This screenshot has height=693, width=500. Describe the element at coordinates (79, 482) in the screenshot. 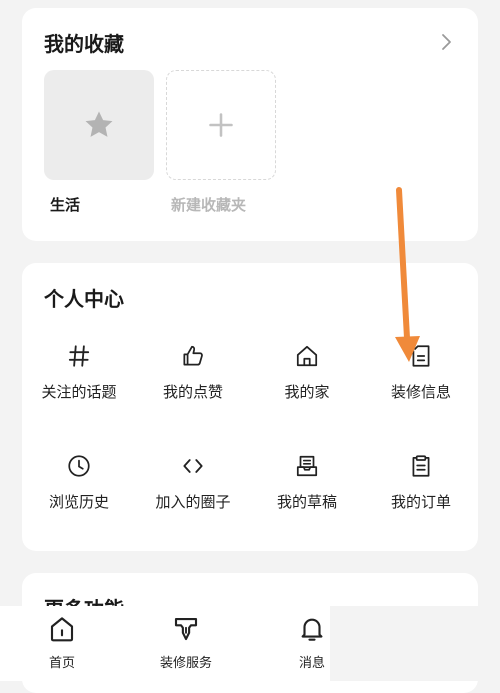

I see `grid-item-browse-history: 浏览历史` at that location.